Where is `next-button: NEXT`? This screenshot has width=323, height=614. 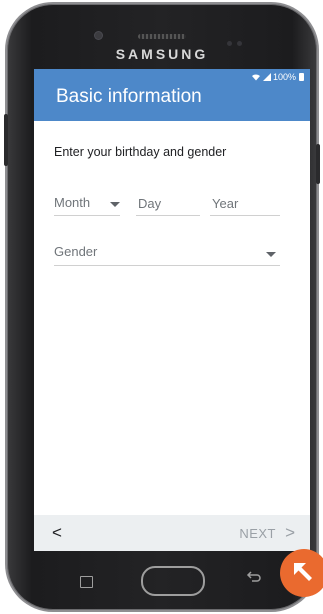 next-button: NEXT is located at coordinates (257, 533).